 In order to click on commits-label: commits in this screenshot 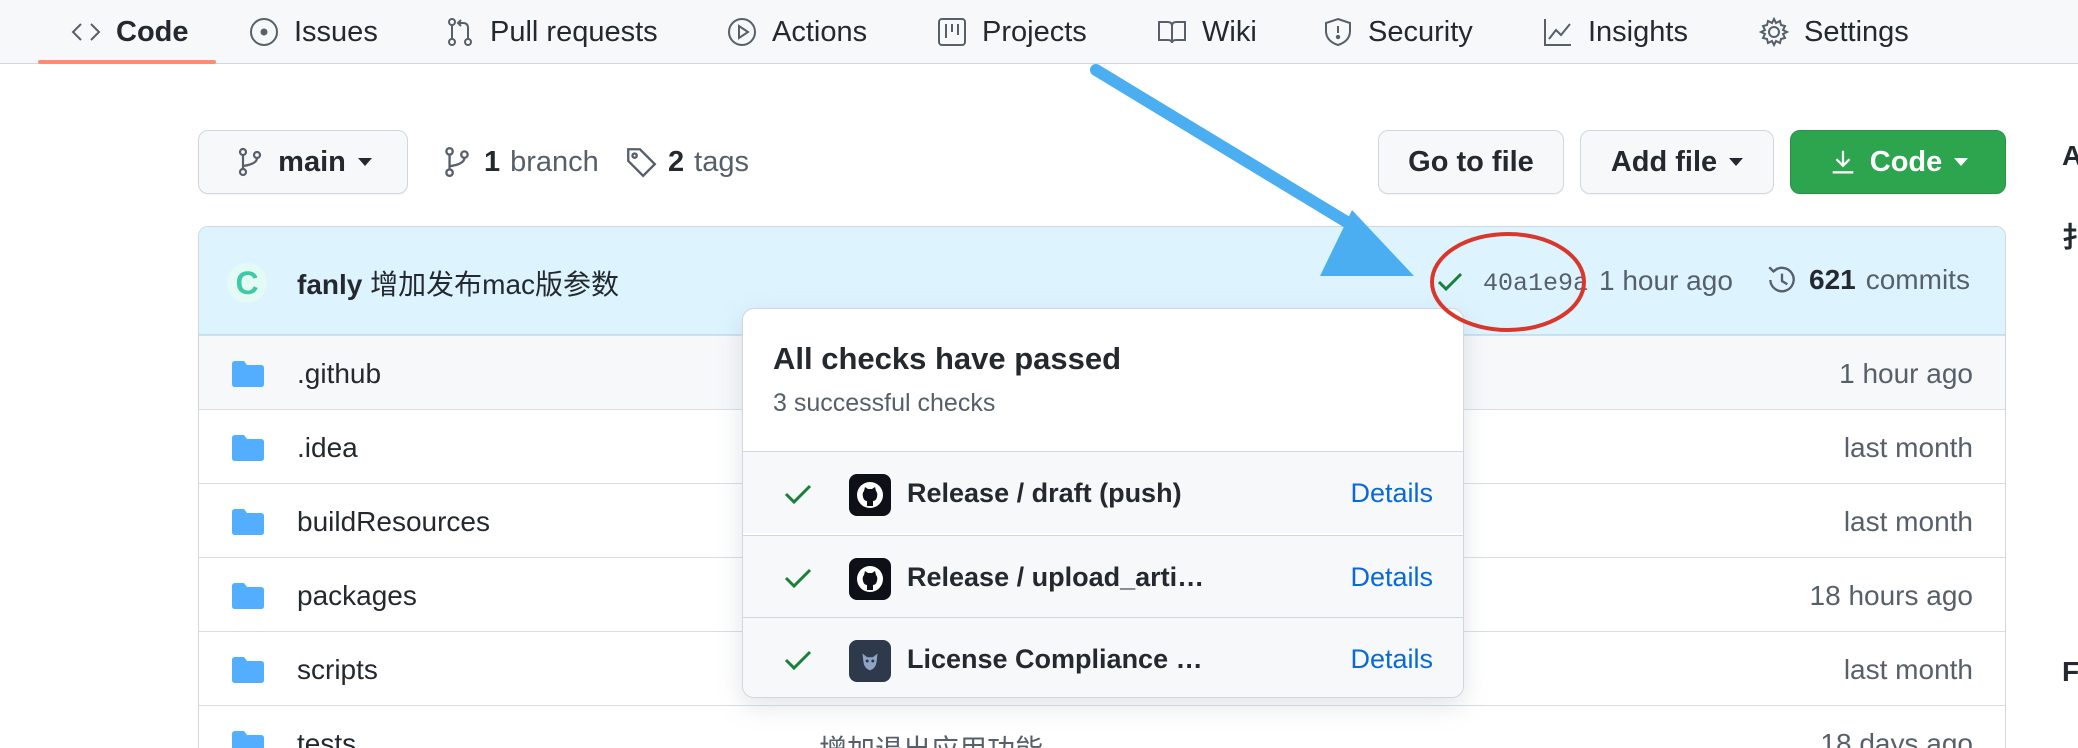, I will do `click(1917, 279)`.